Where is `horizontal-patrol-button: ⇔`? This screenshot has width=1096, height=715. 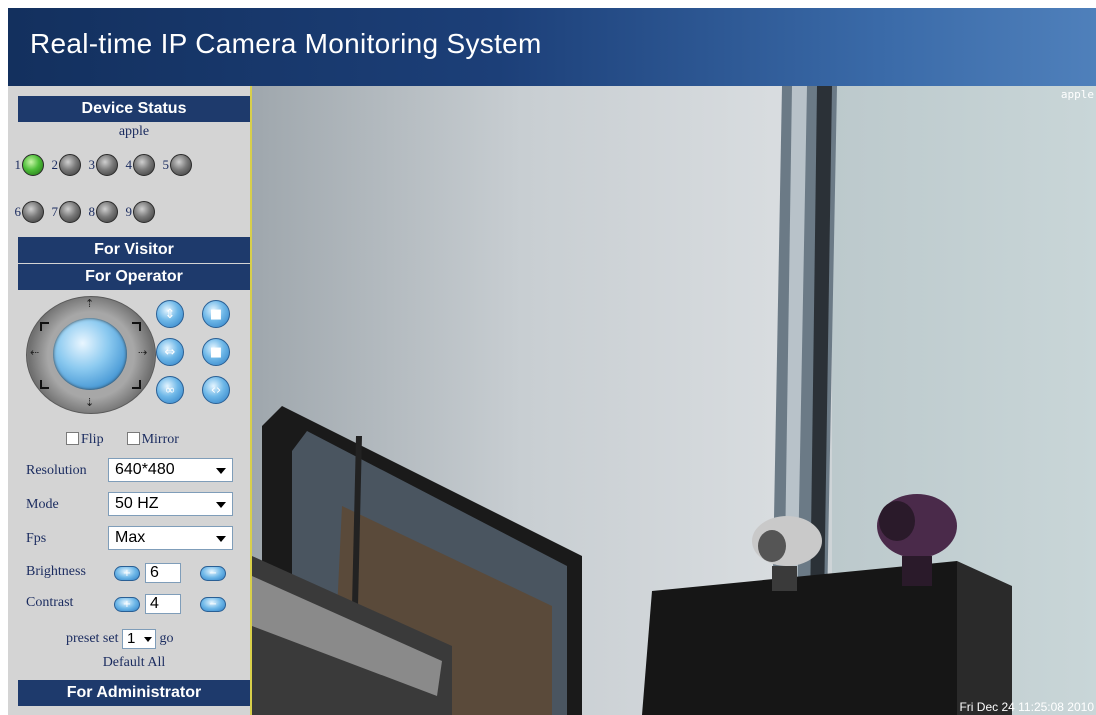 horizontal-patrol-button: ⇔ is located at coordinates (170, 352).